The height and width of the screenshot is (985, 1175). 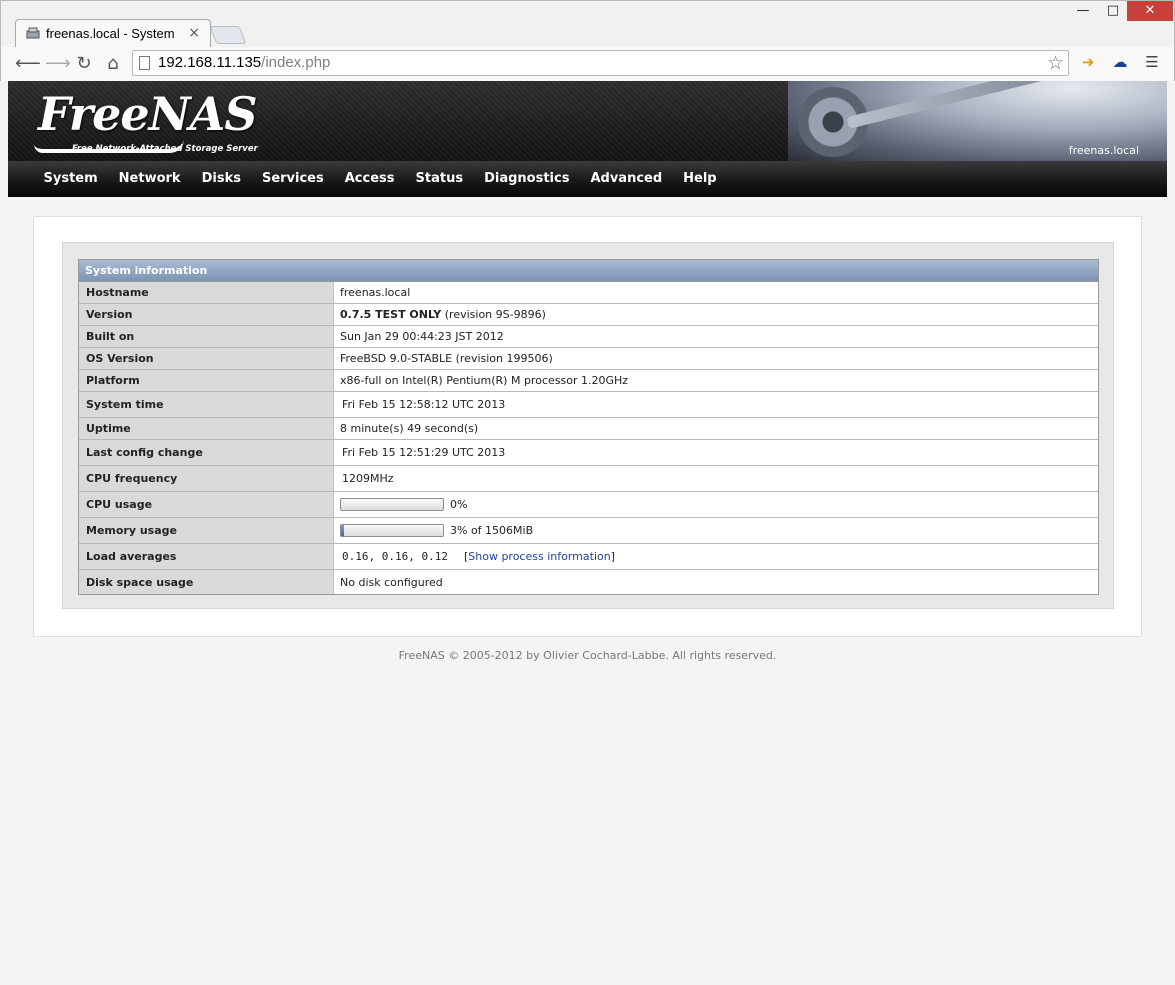 What do you see at coordinates (626, 179) in the screenshot?
I see `menu-advanced: Advanced` at bounding box center [626, 179].